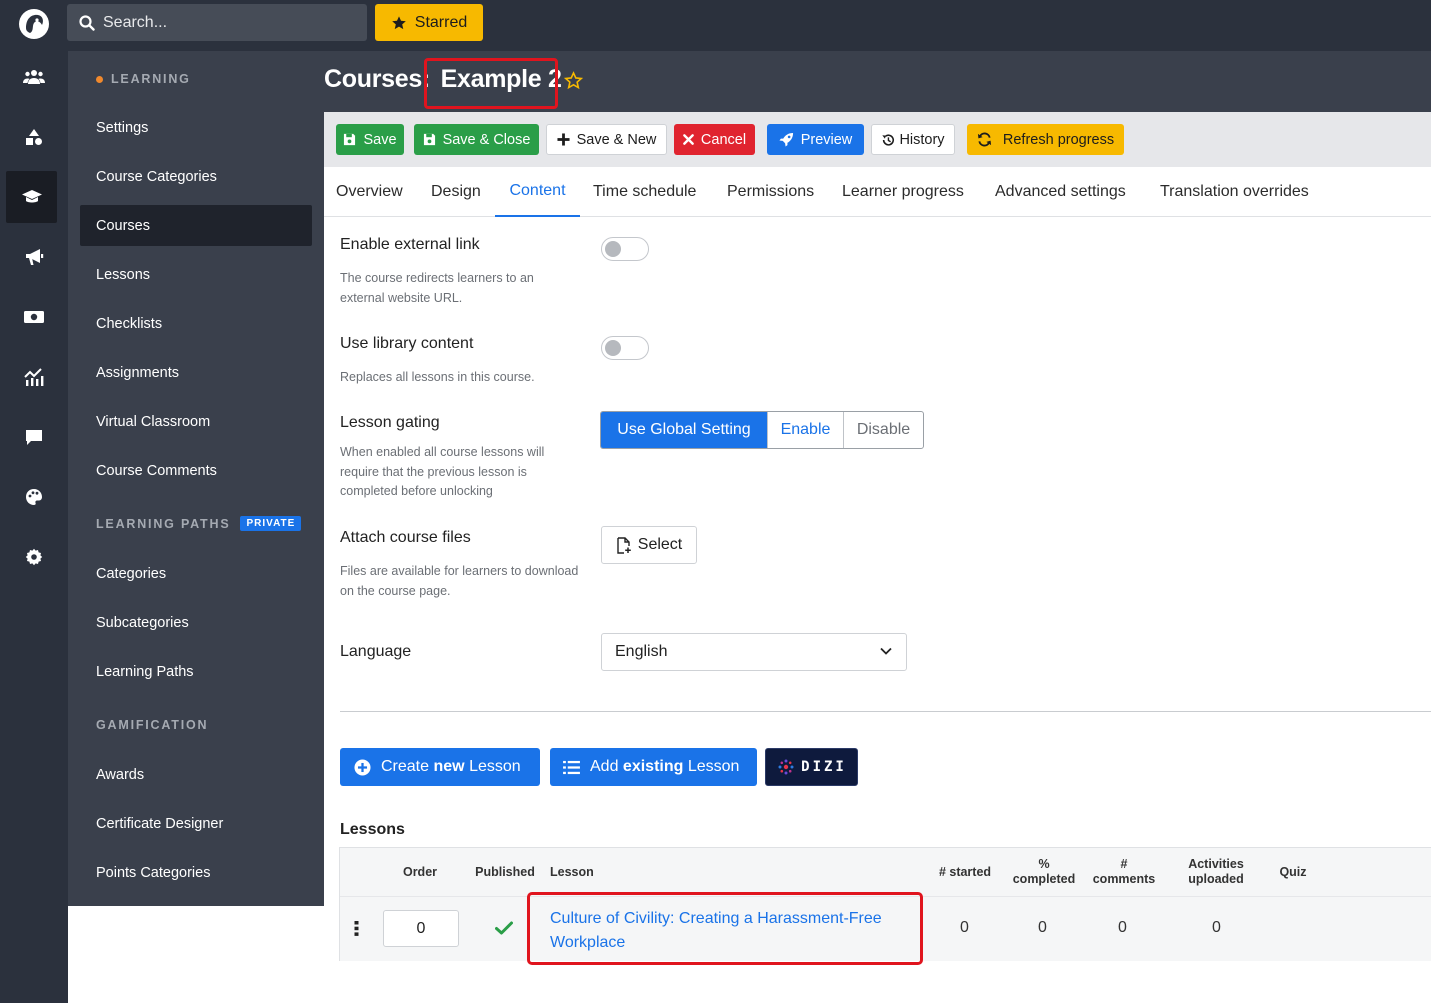 The image size is (1431, 1003). I want to click on sidebar-item-assignments: Assignments, so click(196, 372).